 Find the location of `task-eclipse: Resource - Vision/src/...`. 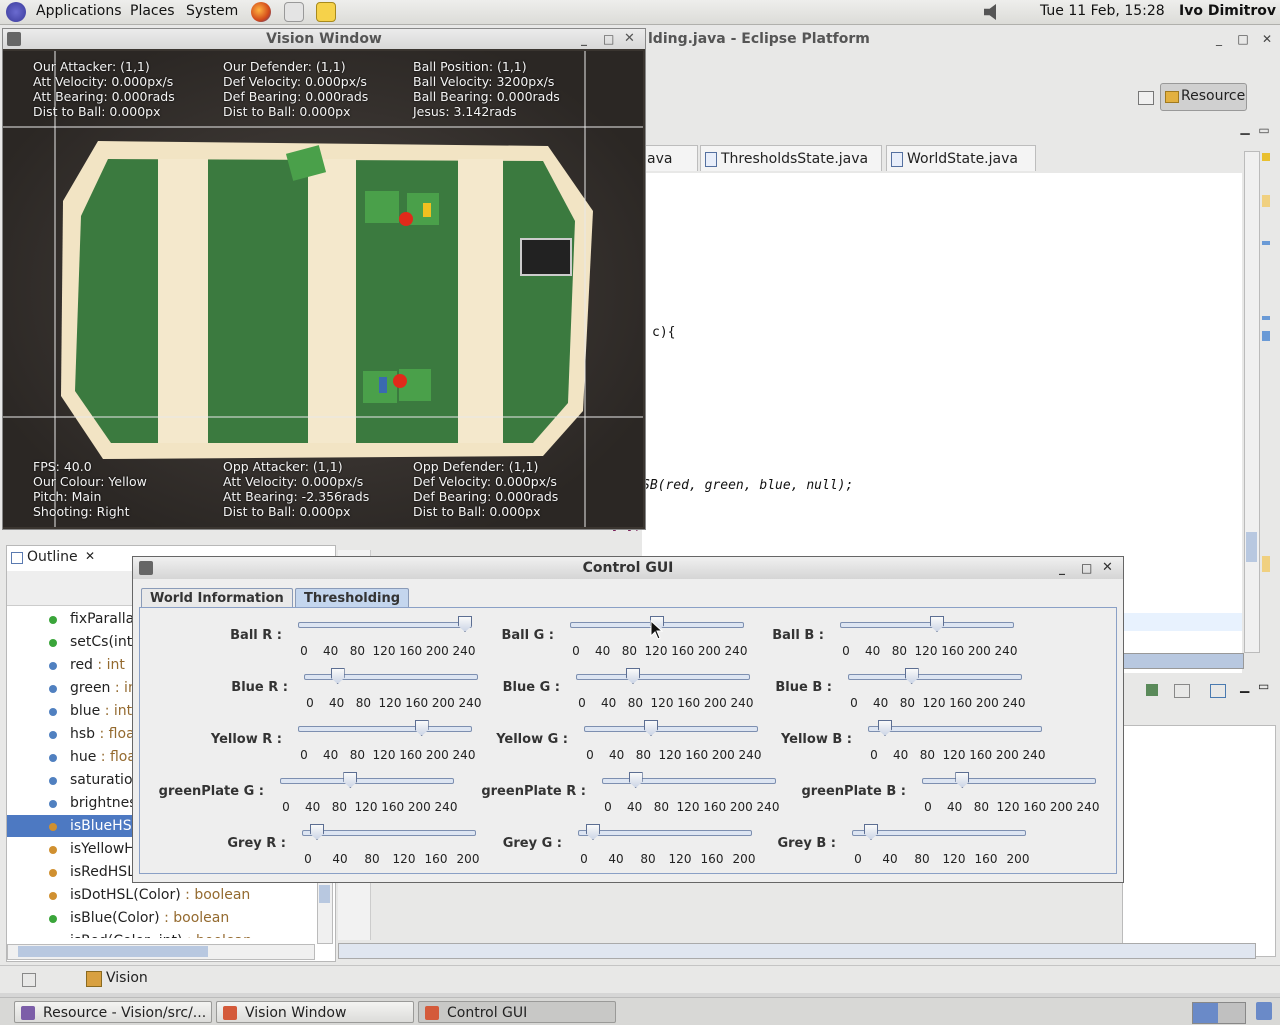

task-eclipse: Resource - Vision/src/... is located at coordinates (113, 1012).